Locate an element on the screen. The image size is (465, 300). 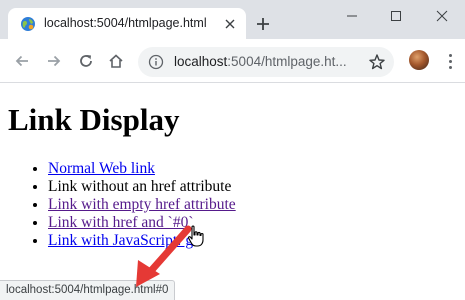
bookmark-star-icon is located at coordinates (377, 62).